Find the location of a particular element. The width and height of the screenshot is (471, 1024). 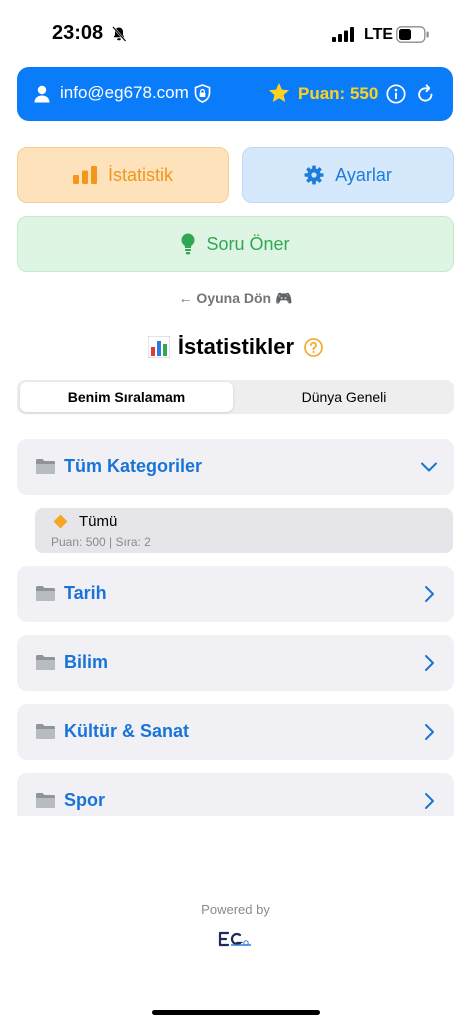

orange-diamond-icon is located at coordinates (60, 521).